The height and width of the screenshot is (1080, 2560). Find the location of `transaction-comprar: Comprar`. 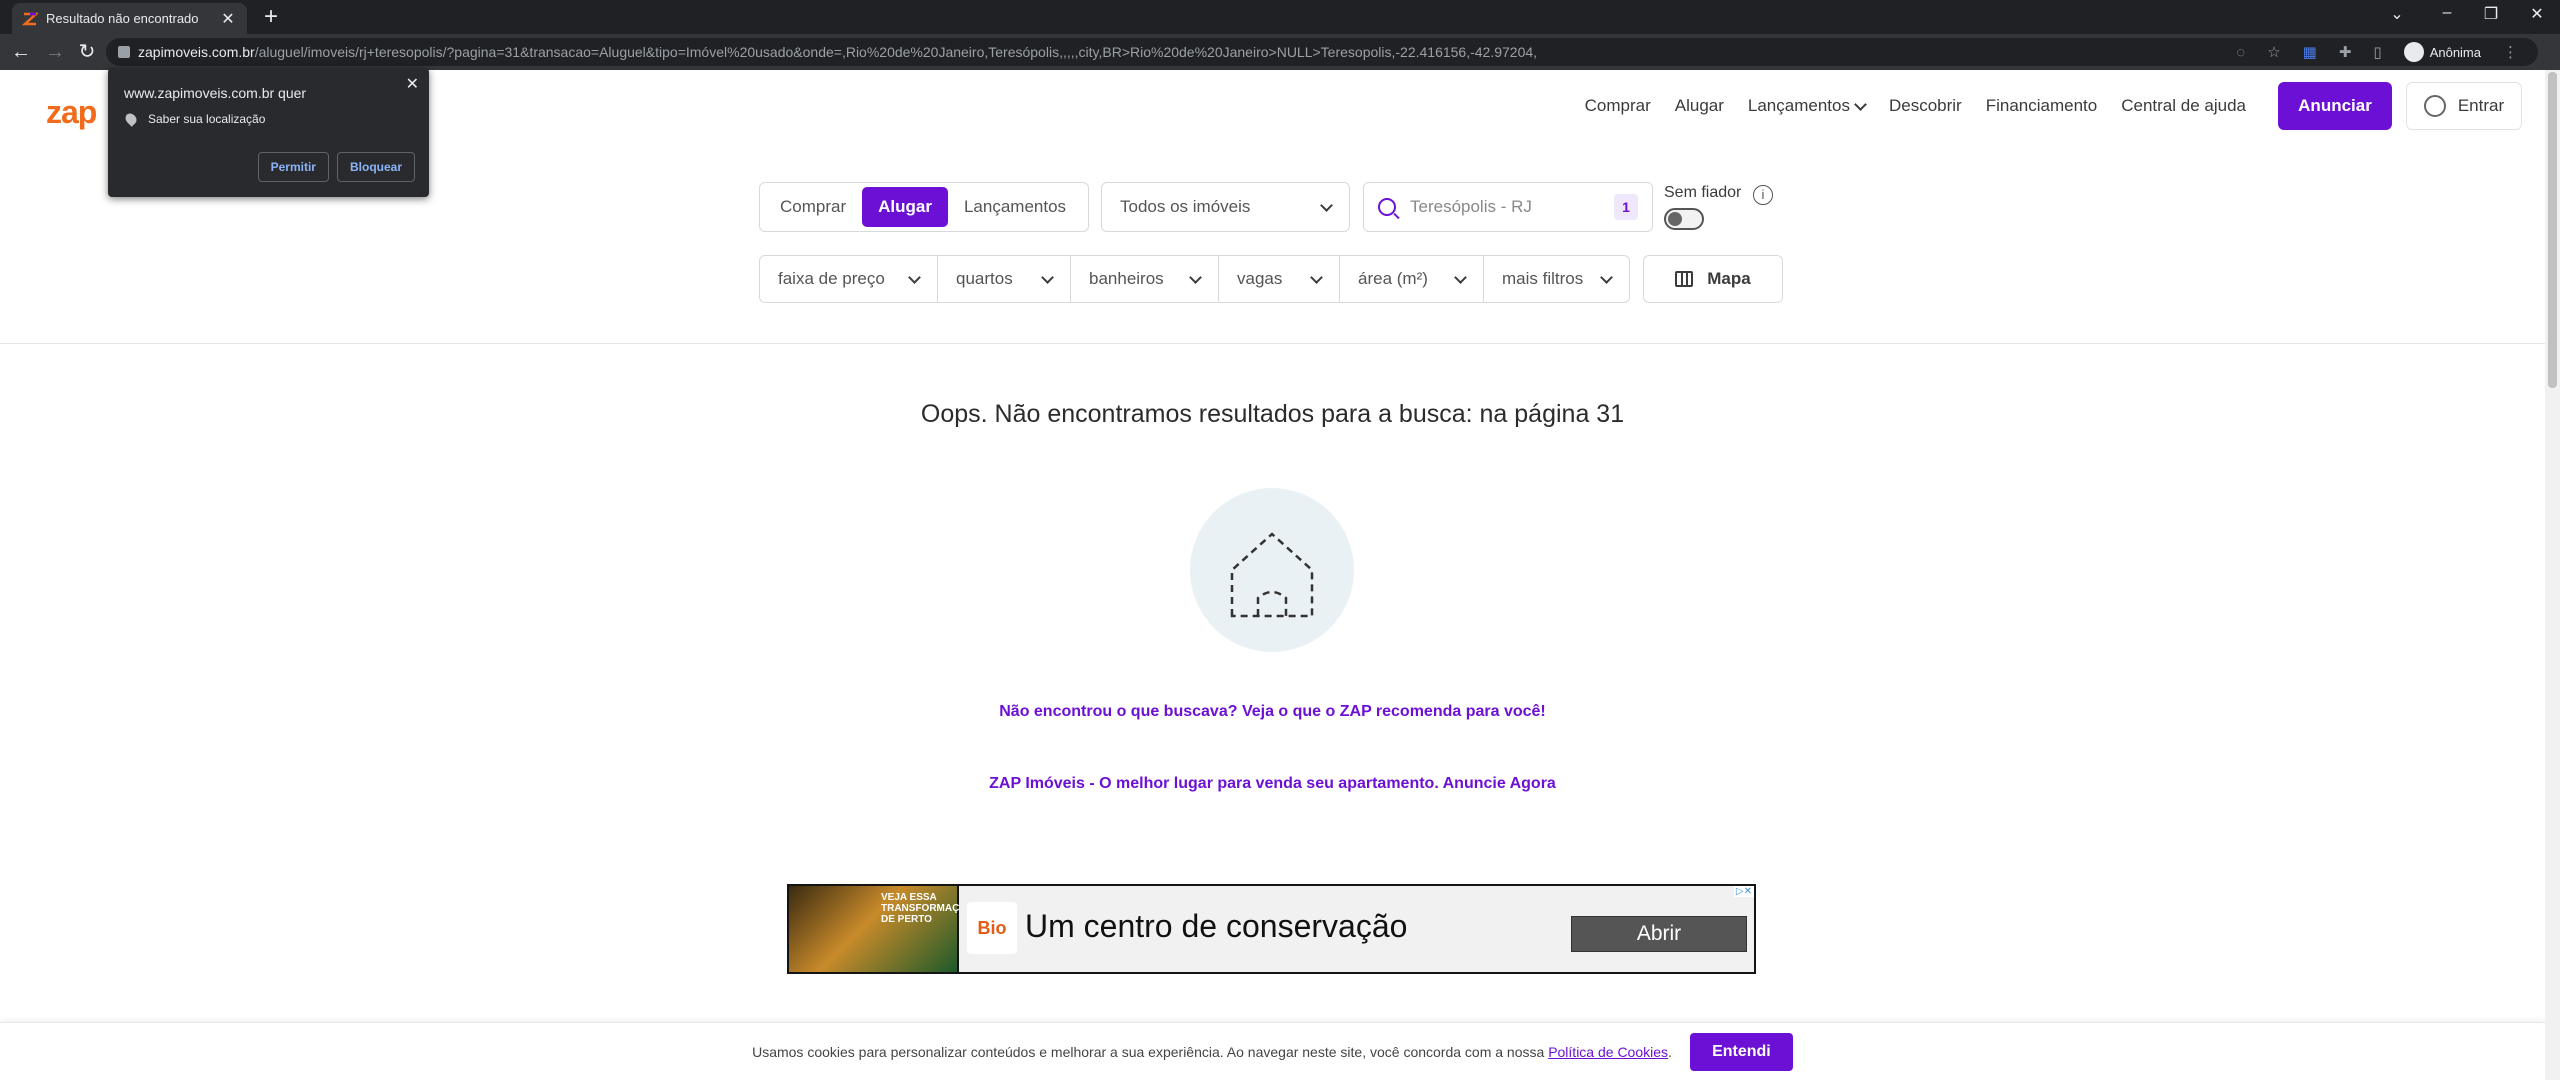

transaction-comprar: Comprar is located at coordinates (813, 207).